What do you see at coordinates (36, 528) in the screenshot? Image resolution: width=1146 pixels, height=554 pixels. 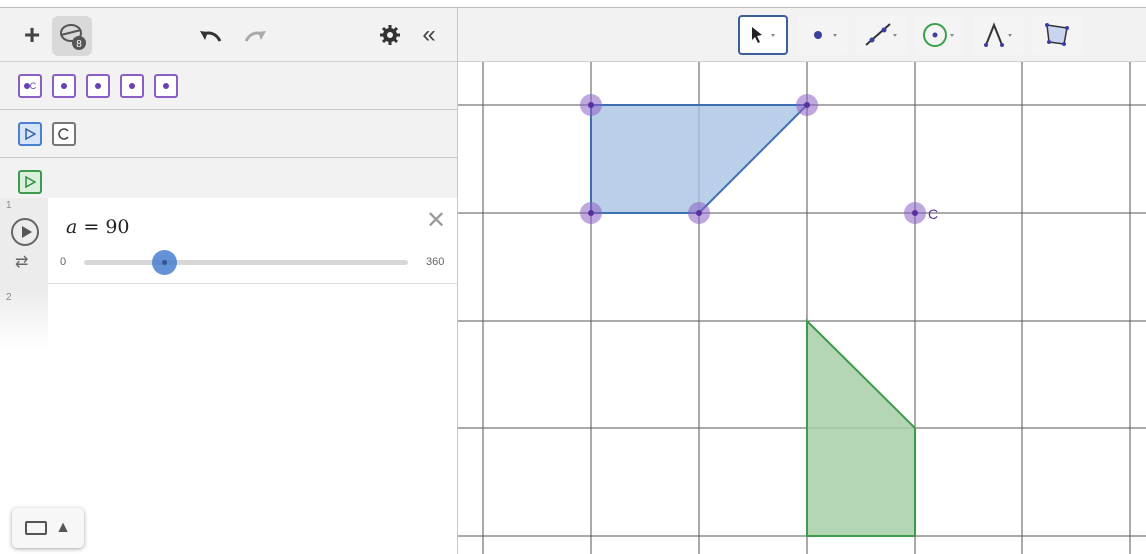 I see `keyboard-icon` at bounding box center [36, 528].